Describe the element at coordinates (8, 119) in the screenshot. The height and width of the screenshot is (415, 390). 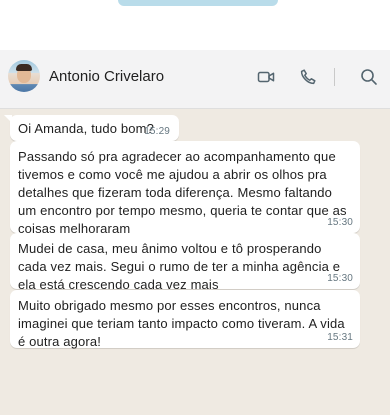
I see `bubble-tail` at that location.